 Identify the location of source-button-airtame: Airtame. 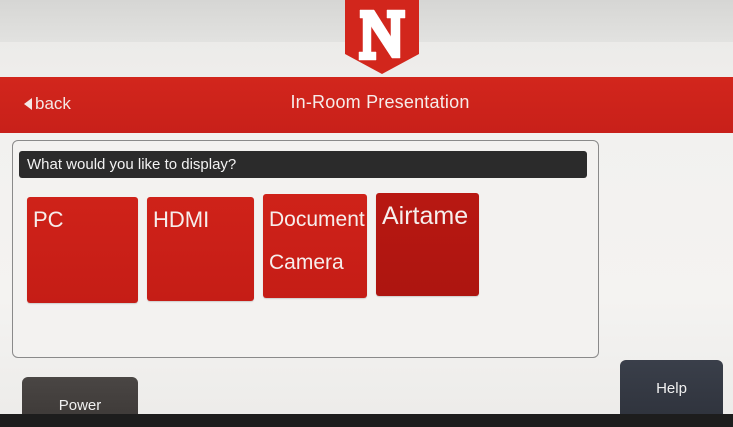
(427, 244).